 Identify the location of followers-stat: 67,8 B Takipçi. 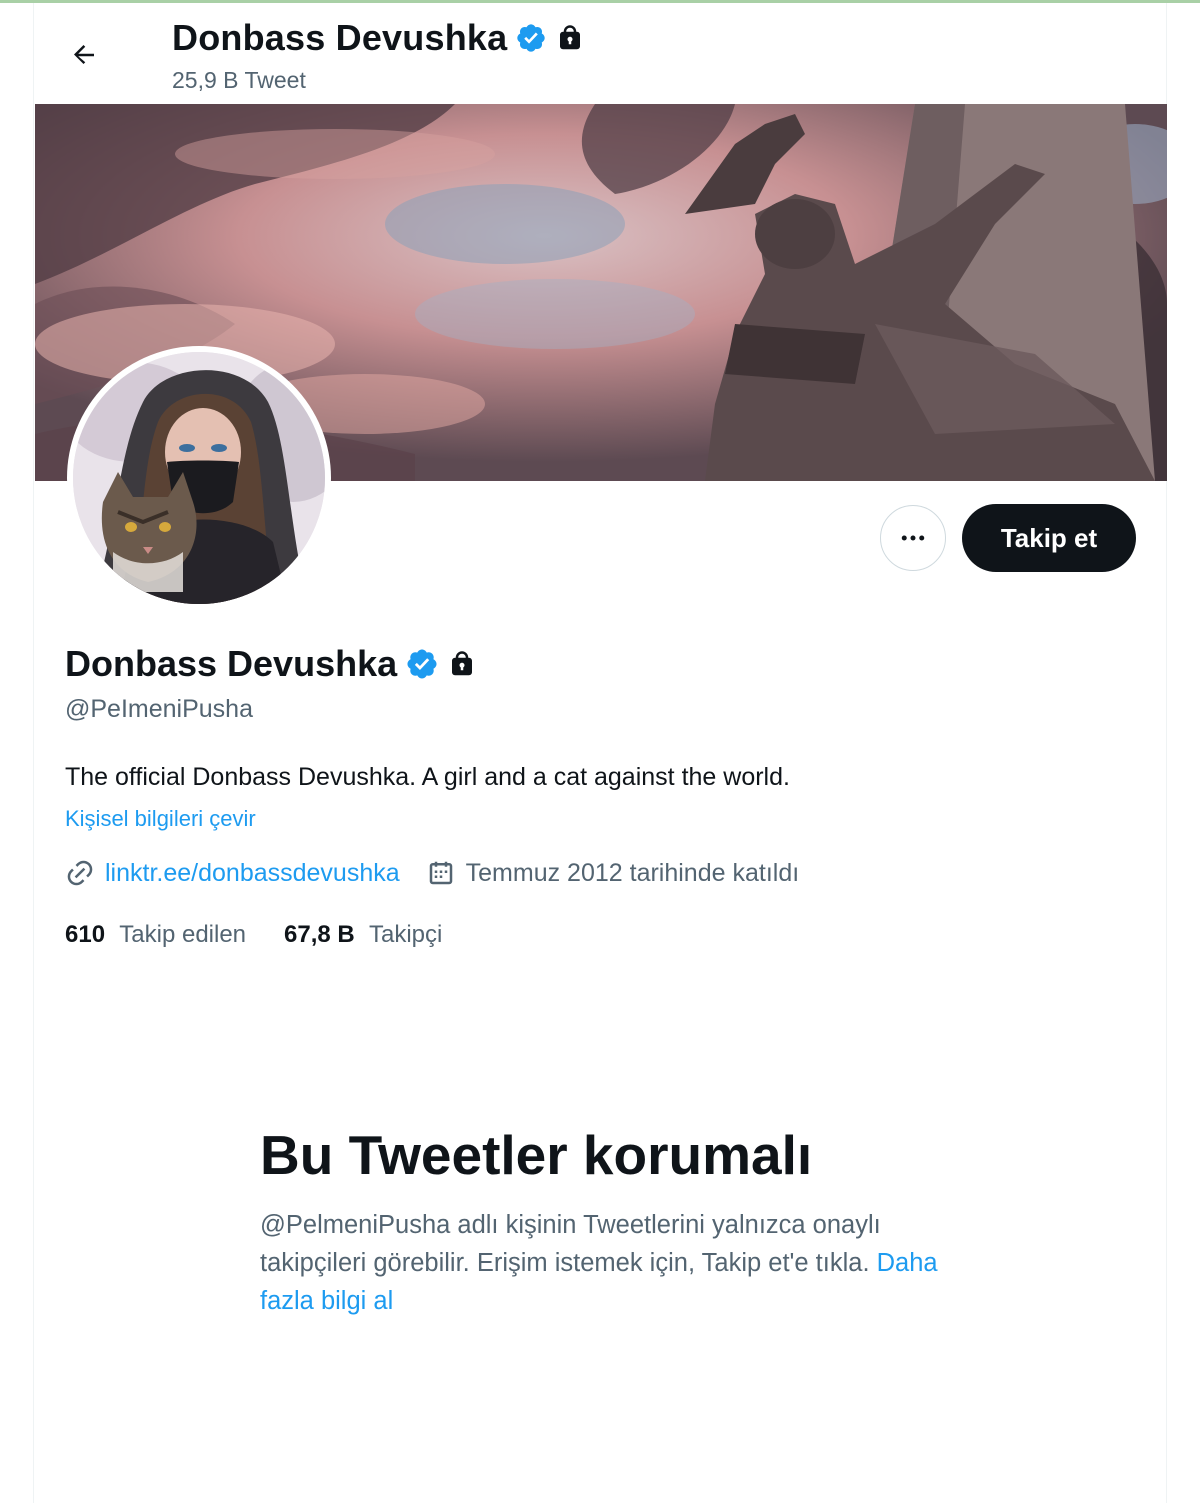
(363, 935).